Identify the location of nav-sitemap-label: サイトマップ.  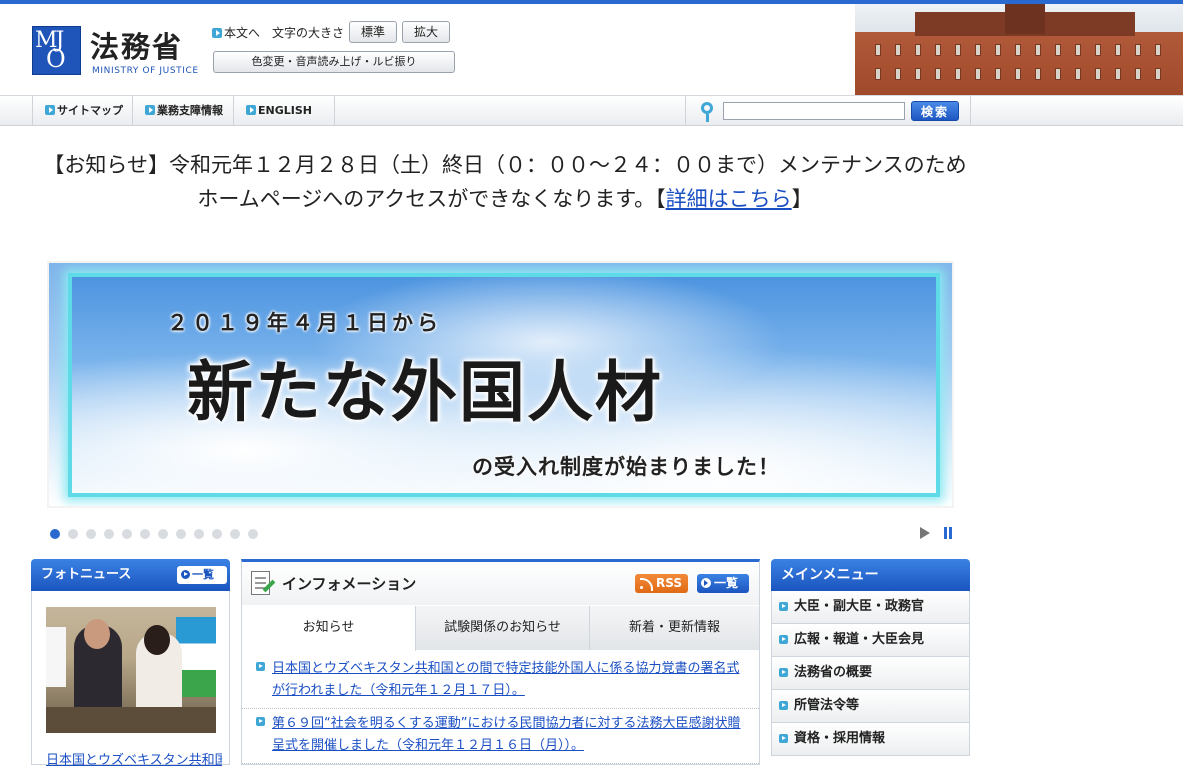
(90, 110).